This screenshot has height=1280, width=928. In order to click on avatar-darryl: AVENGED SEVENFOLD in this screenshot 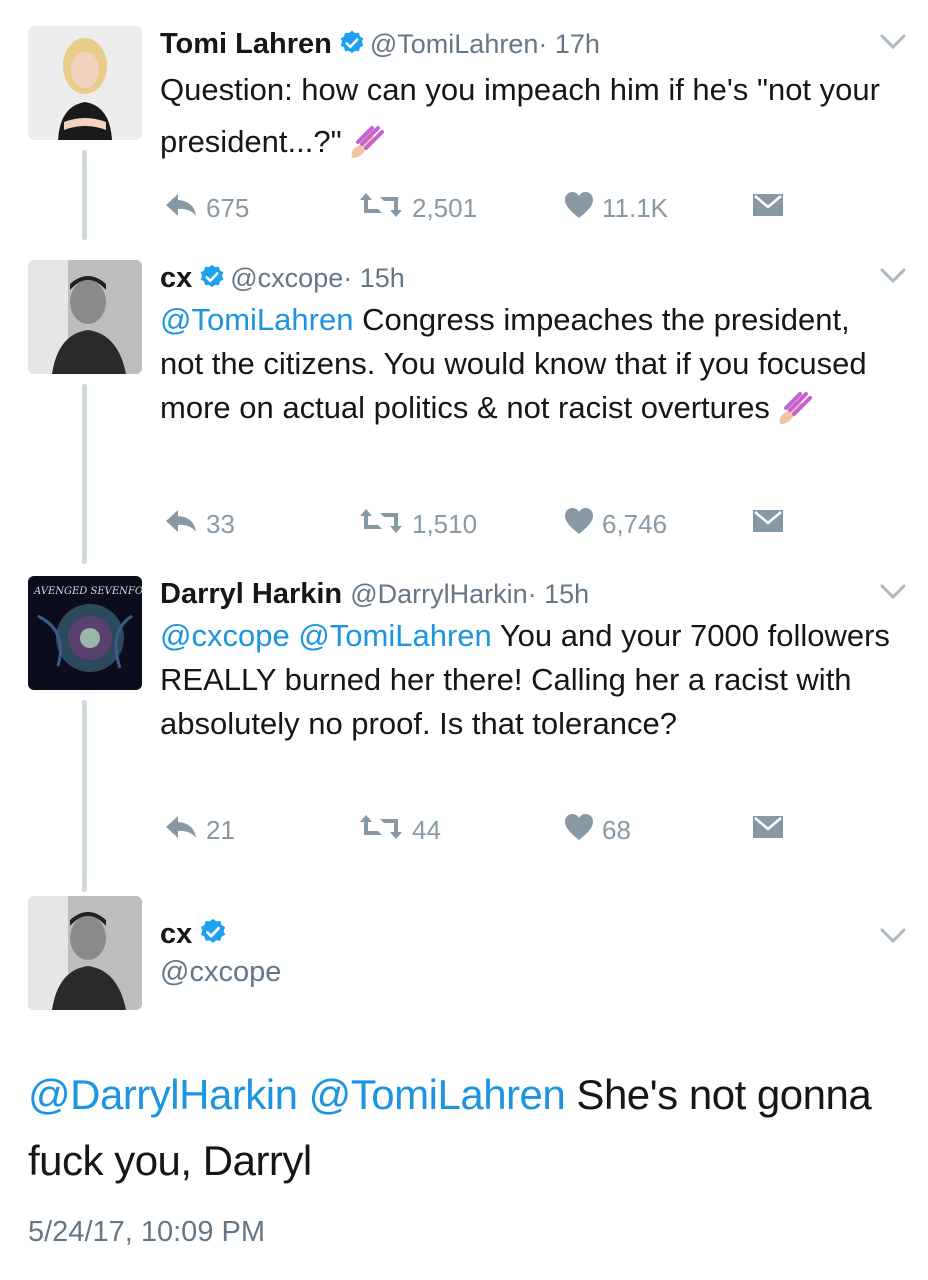, I will do `click(85, 633)`.